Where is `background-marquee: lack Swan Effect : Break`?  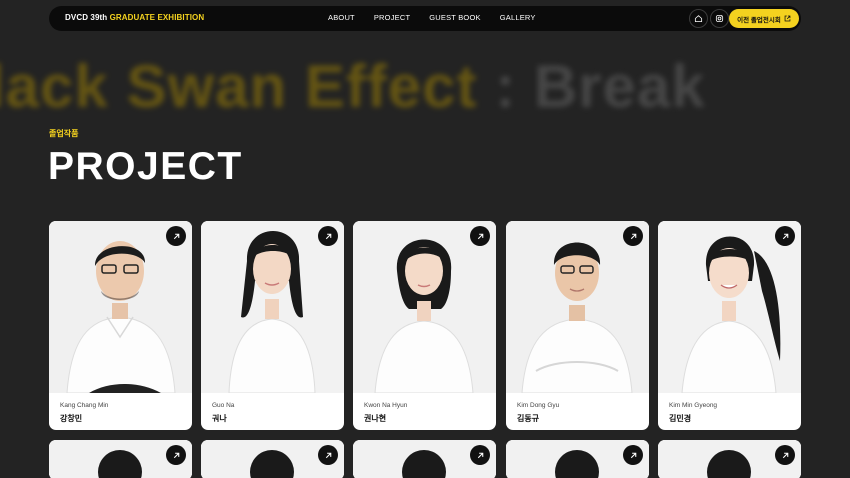
background-marquee: lack Swan Effect : Break is located at coordinates (353, 86).